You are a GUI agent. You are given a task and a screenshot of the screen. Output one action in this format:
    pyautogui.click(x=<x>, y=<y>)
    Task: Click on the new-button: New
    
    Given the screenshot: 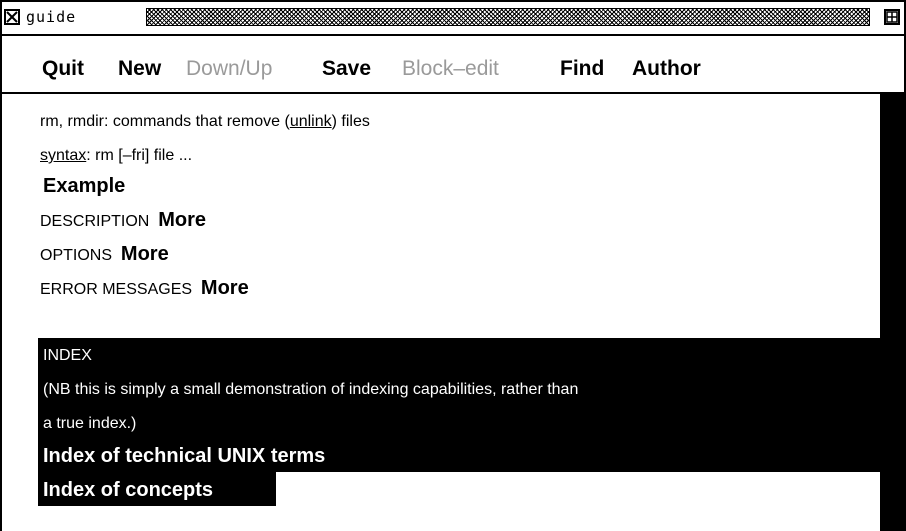 What is the action you would take?
    pyautogui.click(x=139, y=69)
    